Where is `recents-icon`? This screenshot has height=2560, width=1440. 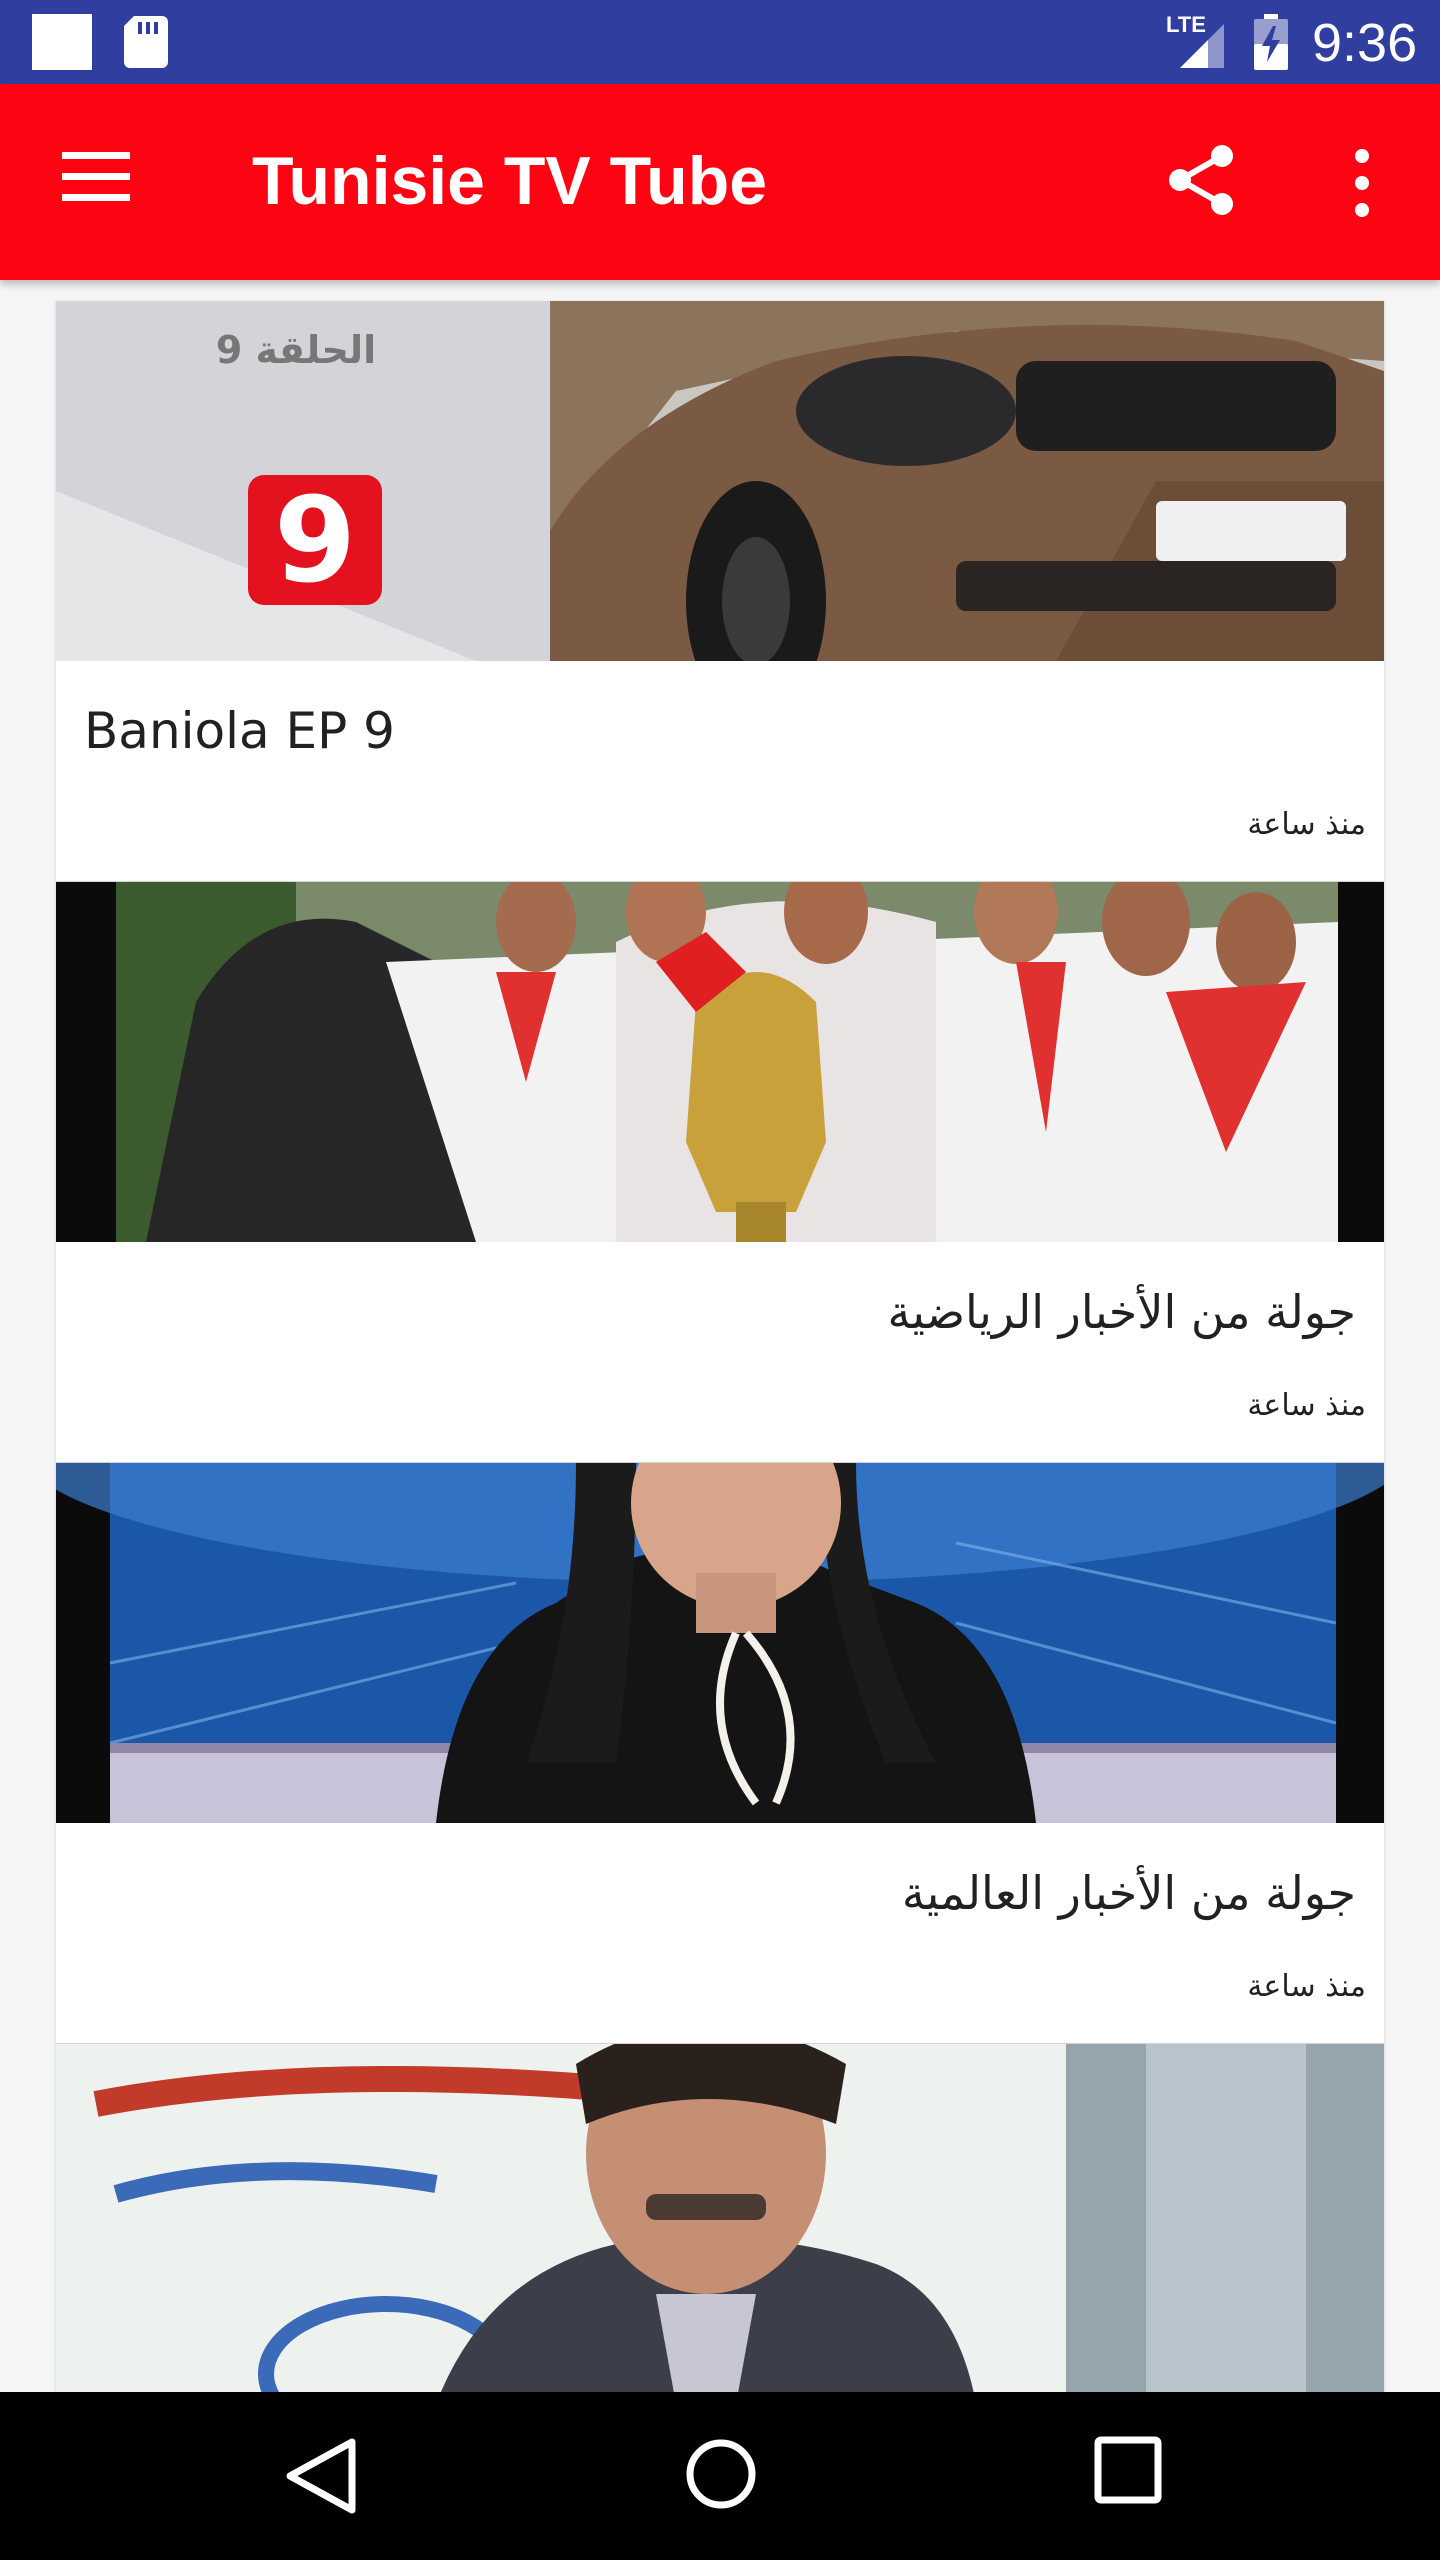
recents-icon is located at coordinates (1128, 2470).